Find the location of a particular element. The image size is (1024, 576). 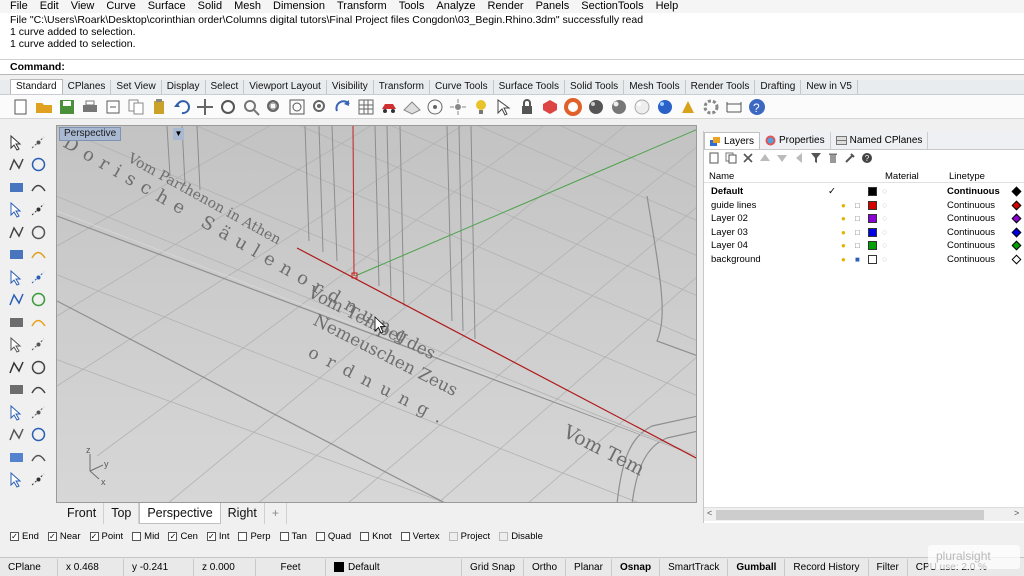

split-icon is located at coordinates (38, 345).